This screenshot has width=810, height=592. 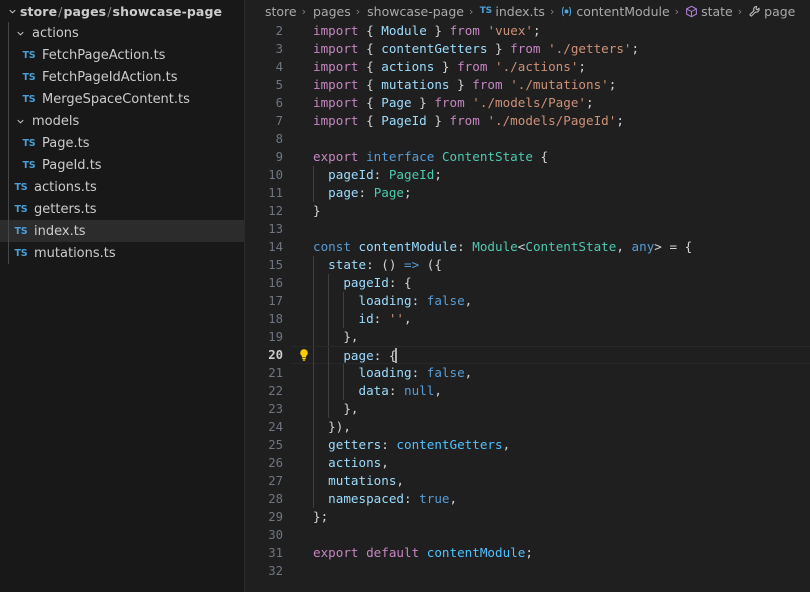 What do you see at coordinates (511, 11) in the screenshot?
I see `breadcrumb-item-index-ts: TS index.ts` at bounding box center [511, 11].